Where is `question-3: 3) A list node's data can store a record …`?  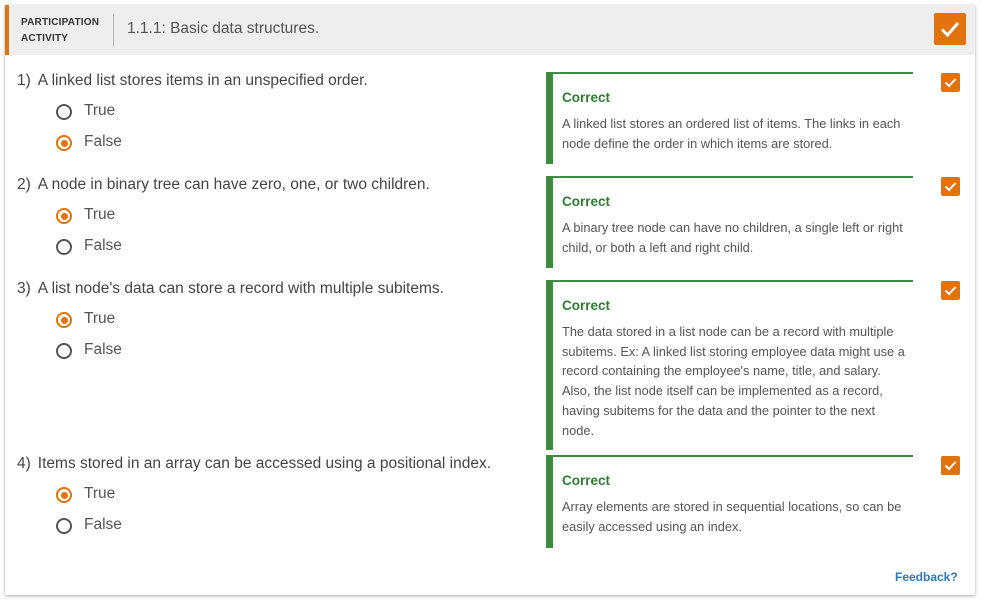
question-3: 3) A list node's data can store a record … is located at coordinates (230, 289).